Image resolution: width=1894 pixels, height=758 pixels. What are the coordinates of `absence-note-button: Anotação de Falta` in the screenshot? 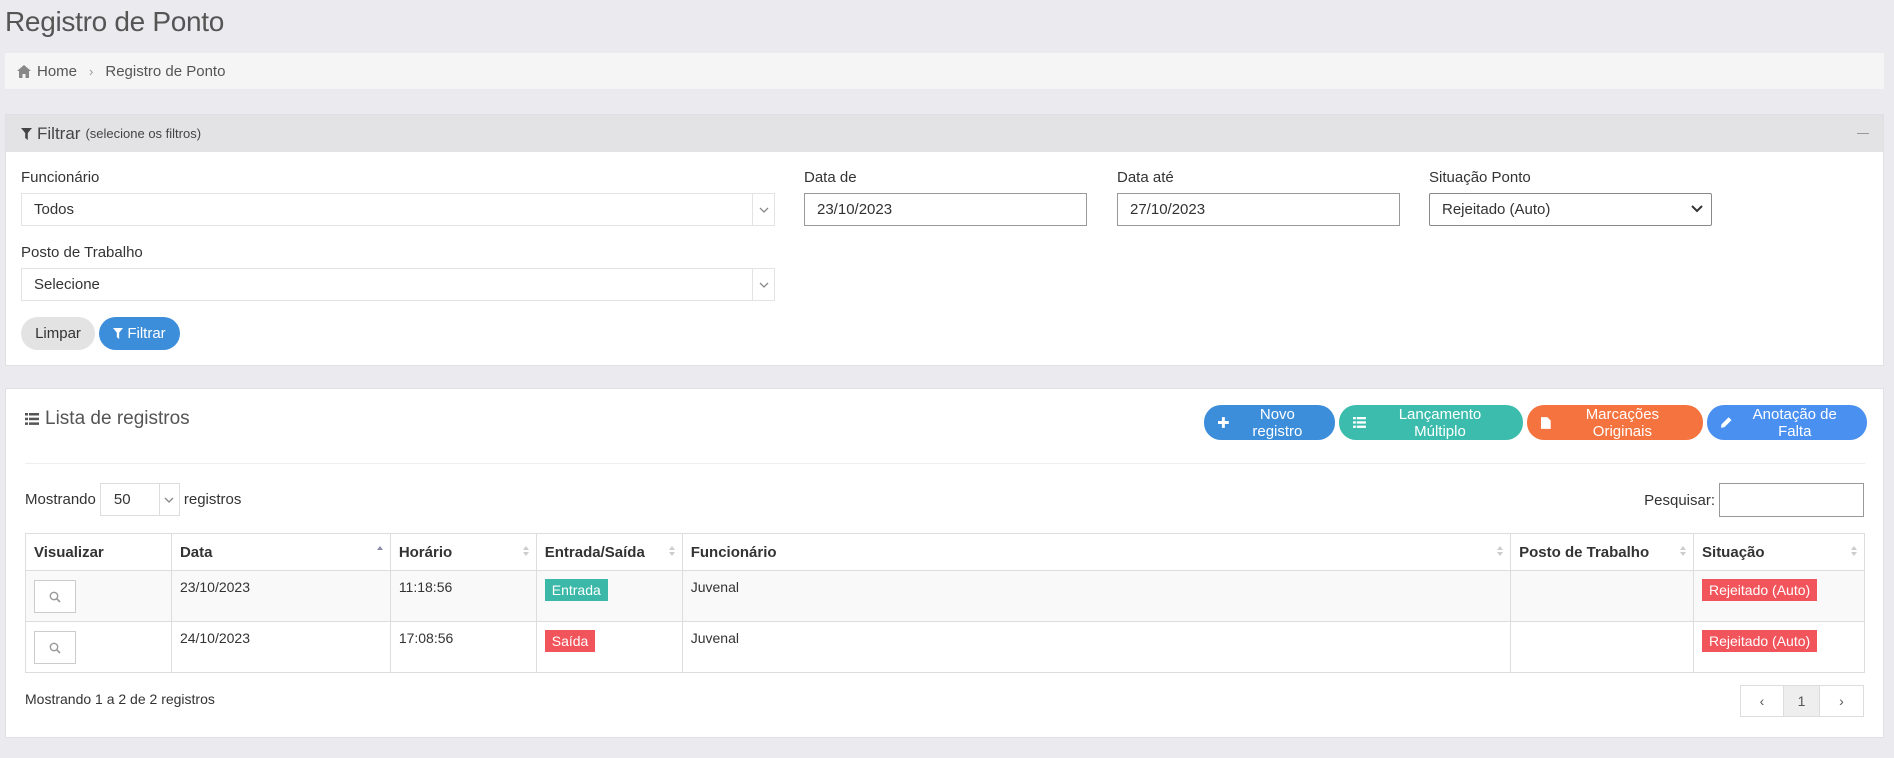 It's located at (1787, 422).